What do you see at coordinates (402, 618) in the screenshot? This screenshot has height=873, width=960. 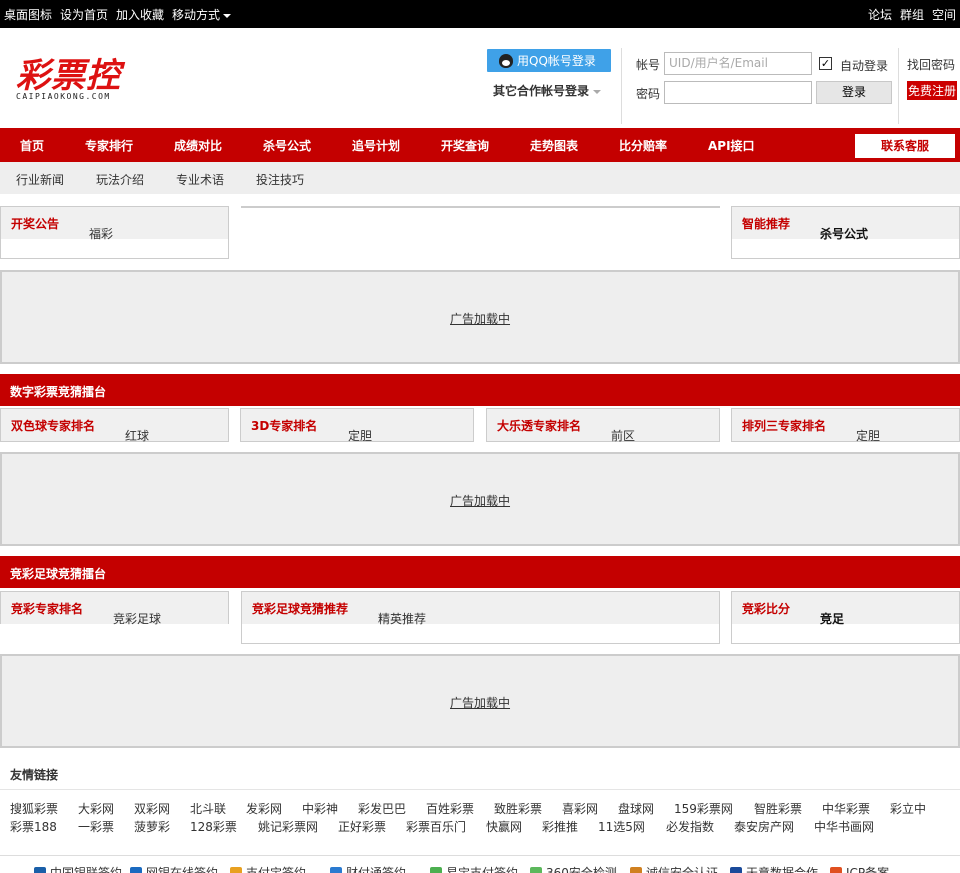 I see `panel-tab: 精英推荐` at bounding box center [402, 618].